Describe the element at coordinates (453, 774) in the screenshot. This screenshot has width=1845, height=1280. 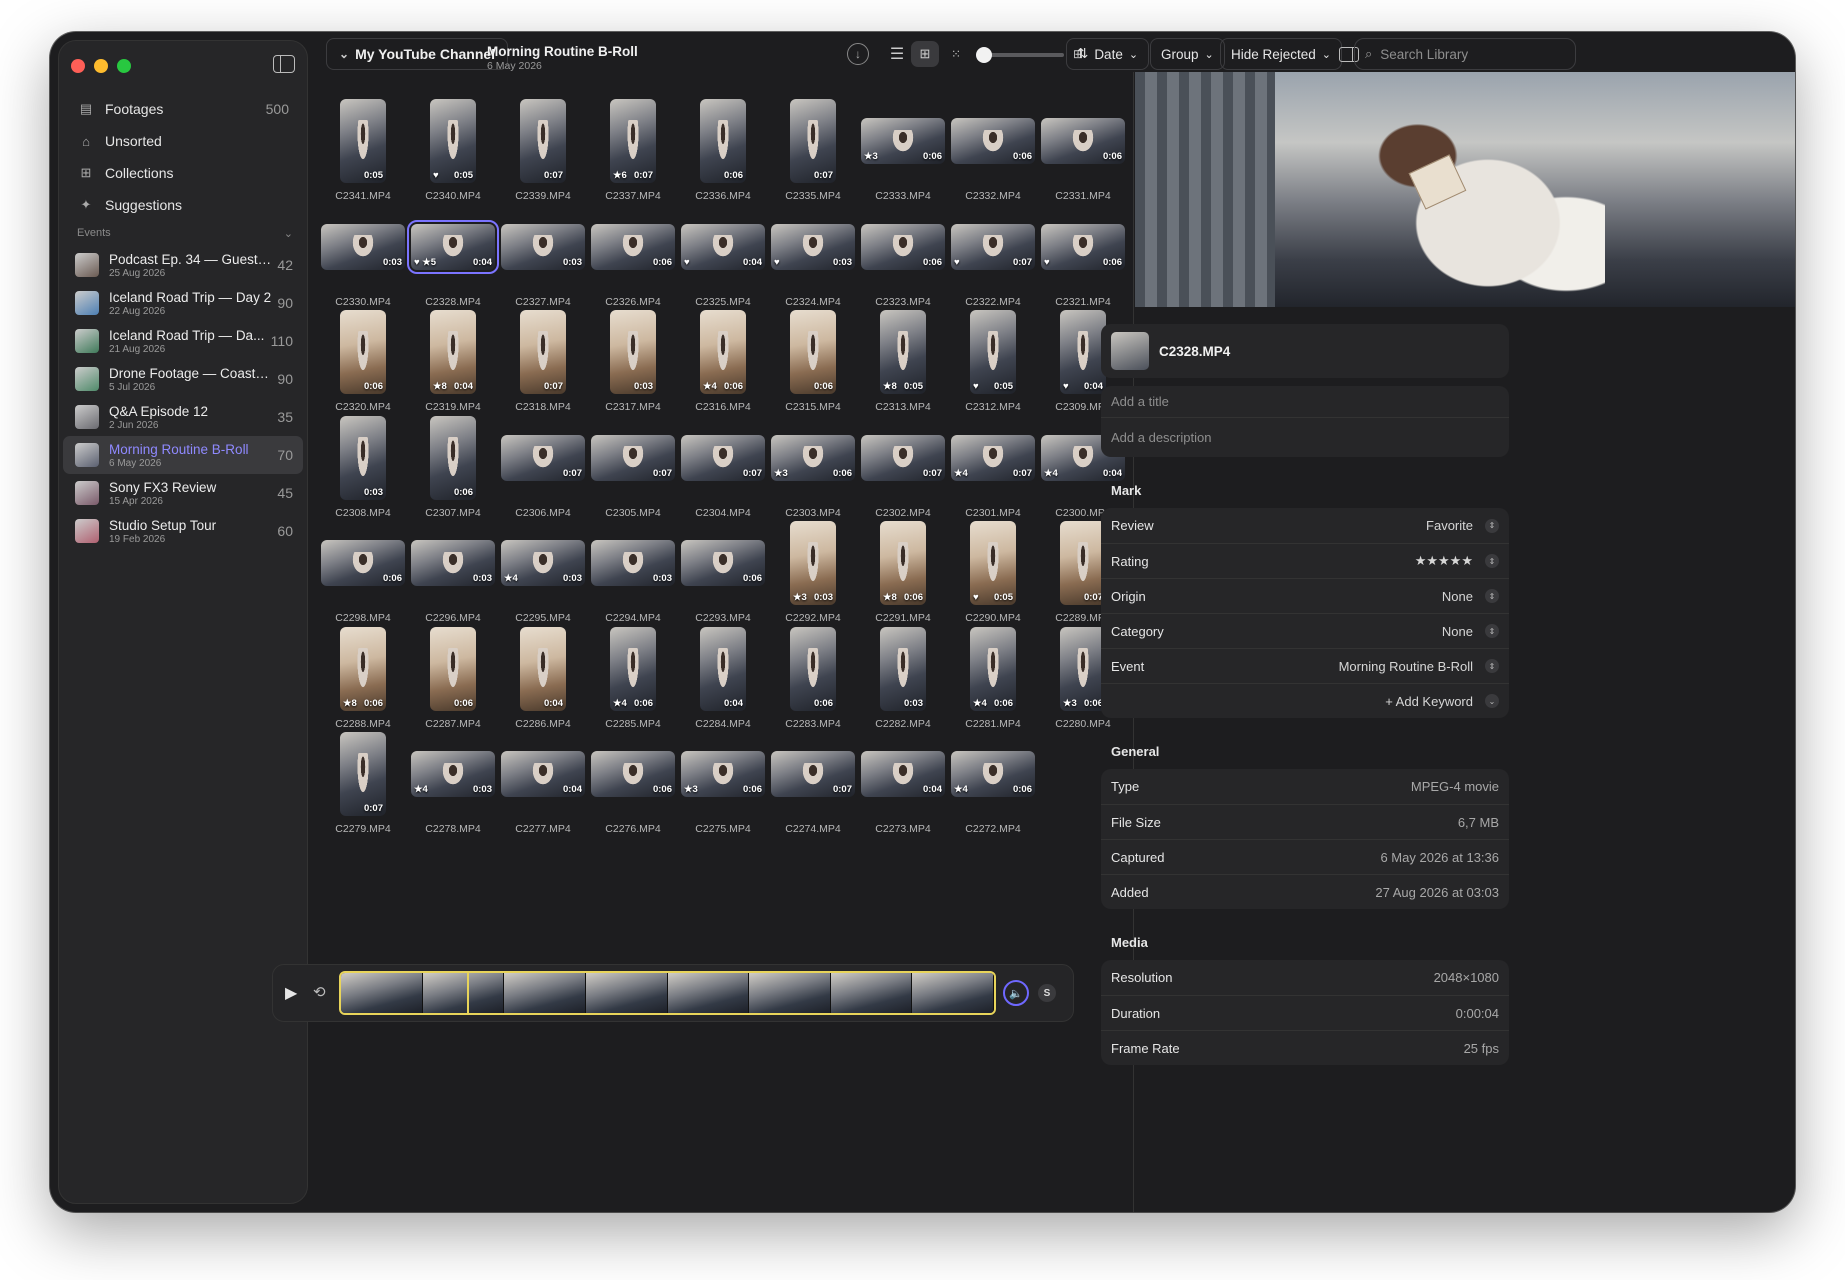
I see `clip-thumbnail: ★4 0:03` at that location.